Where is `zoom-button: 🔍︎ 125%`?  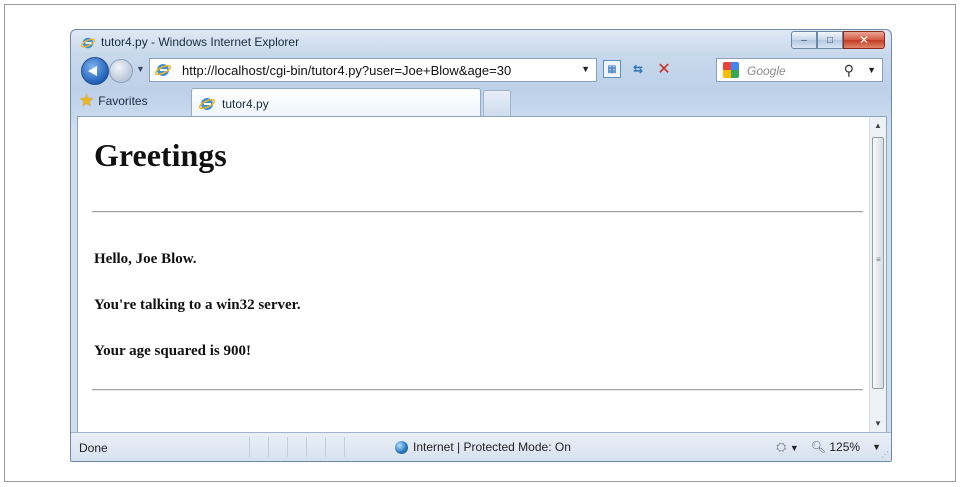 zoom-button: 🔍︎ 125% is located at coordinates (835, 447).